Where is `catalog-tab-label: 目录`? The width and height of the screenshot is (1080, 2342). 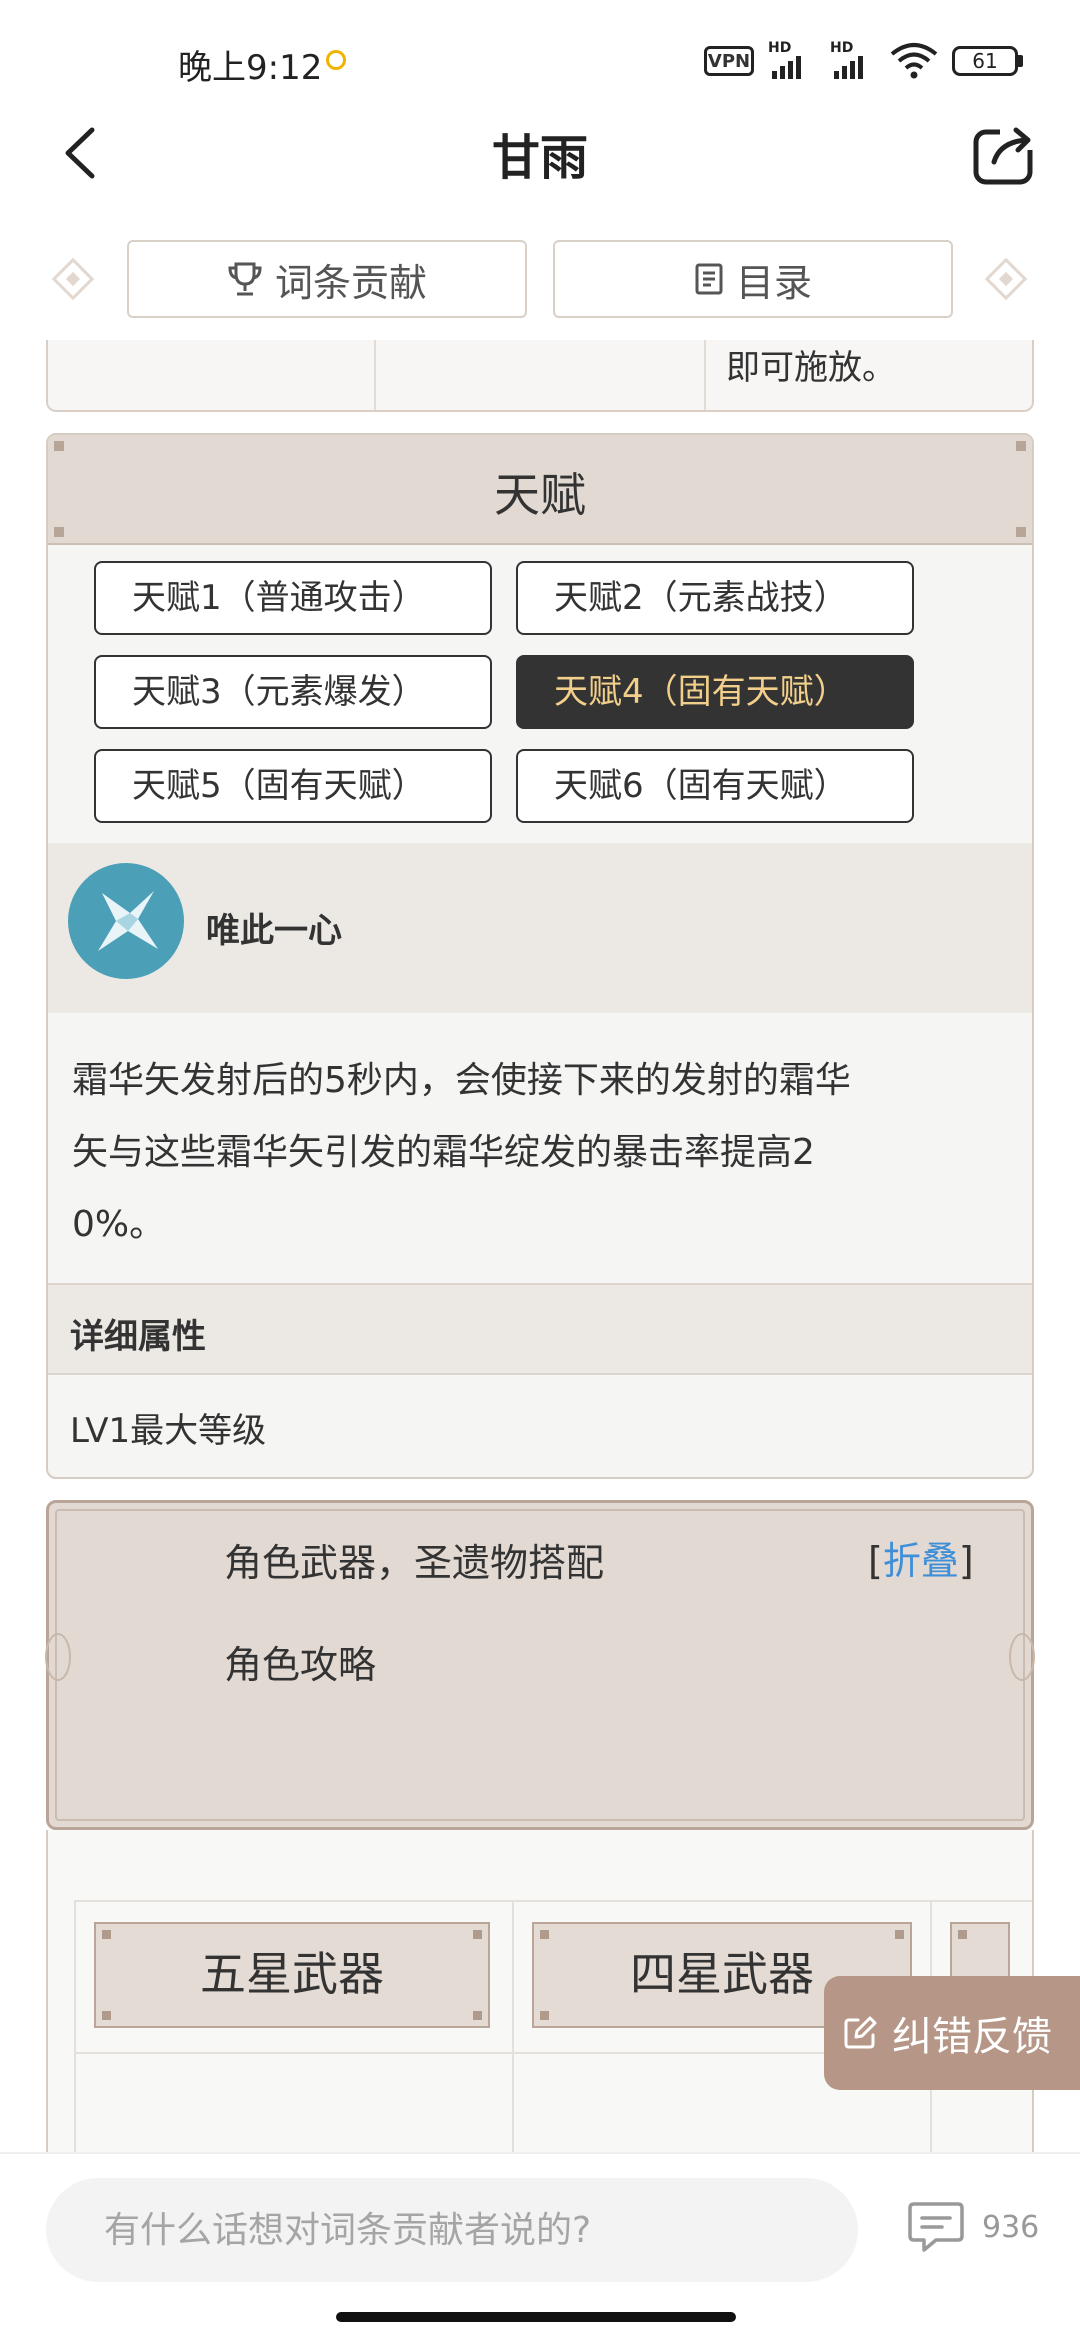
catalog-tab-label: 目录 is located at coordinates (773, 282).